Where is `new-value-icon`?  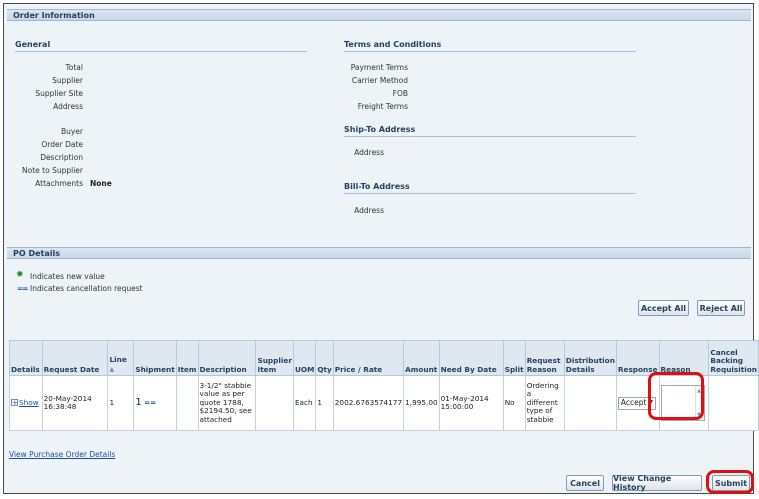 new-value-icon is located at coordinates (20, 275).